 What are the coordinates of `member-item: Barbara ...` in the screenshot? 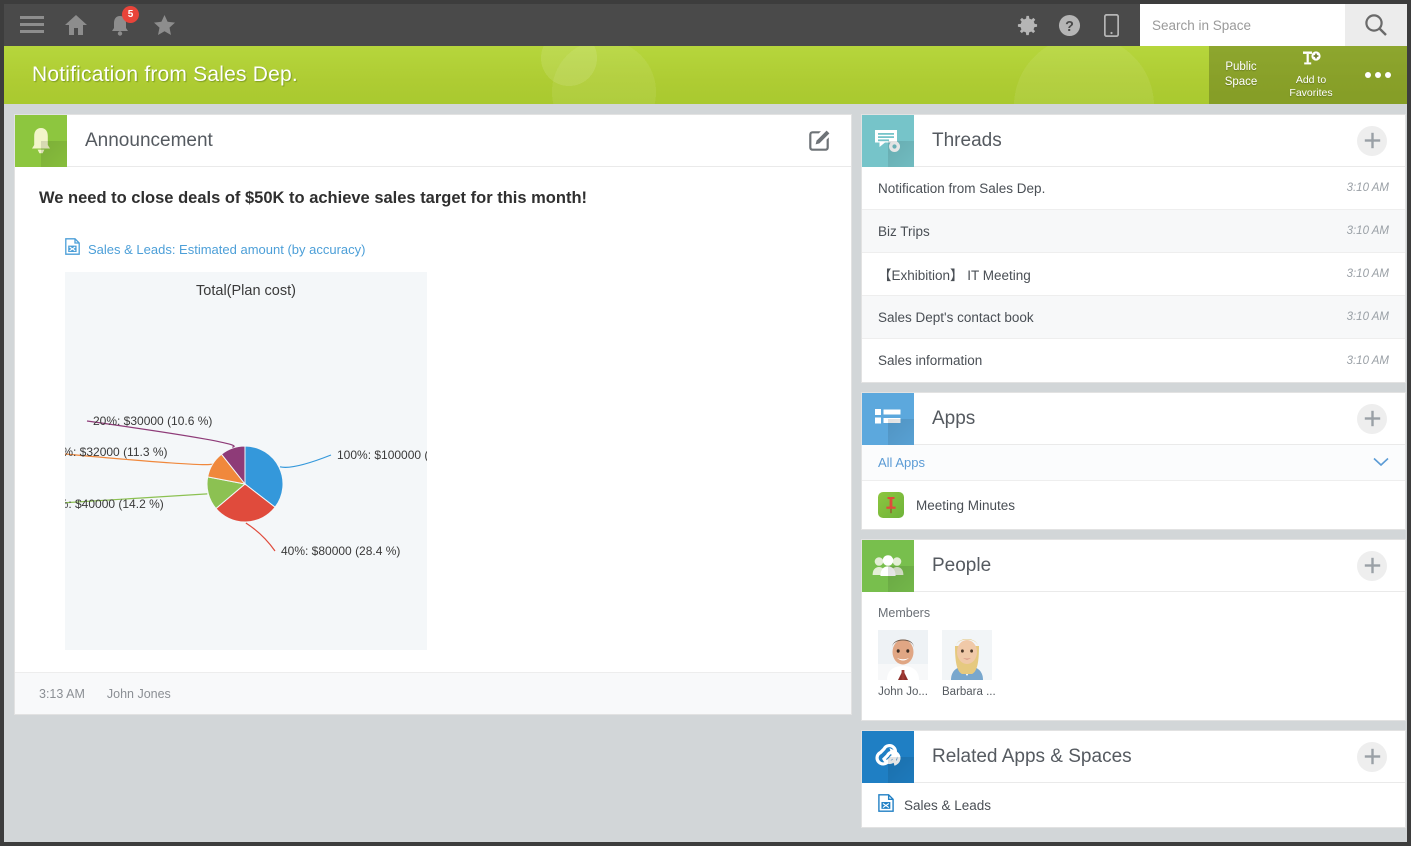 It's located at (969, 664).